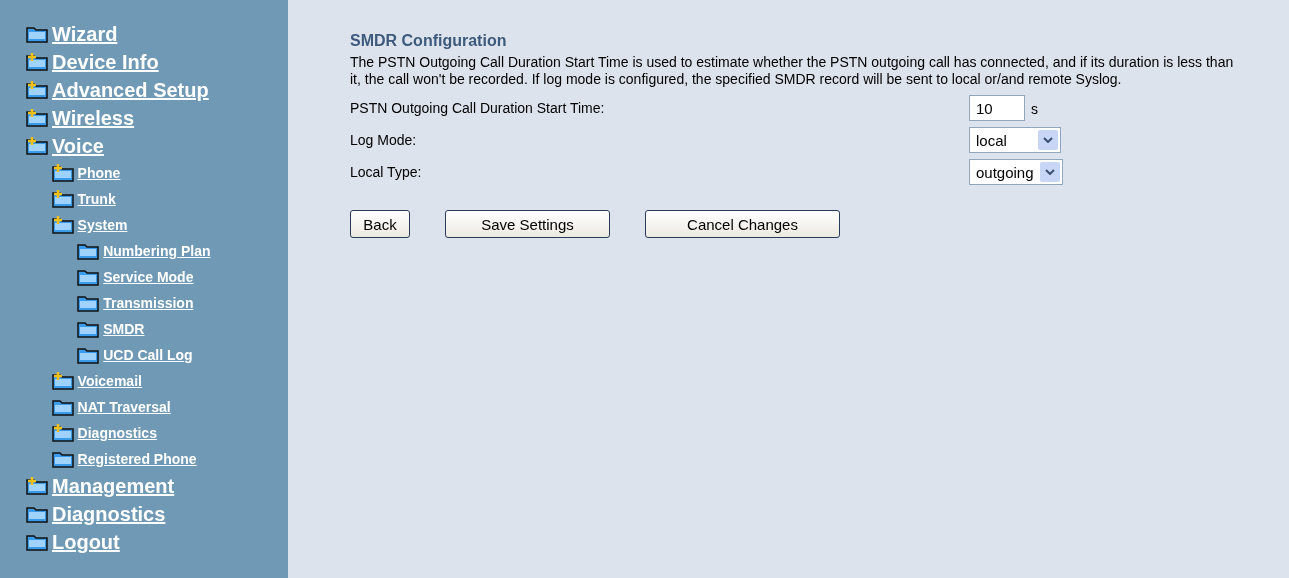 This screenshot has width=1289, height=578. I want to click on dropdown: local, so click(1015, 140).